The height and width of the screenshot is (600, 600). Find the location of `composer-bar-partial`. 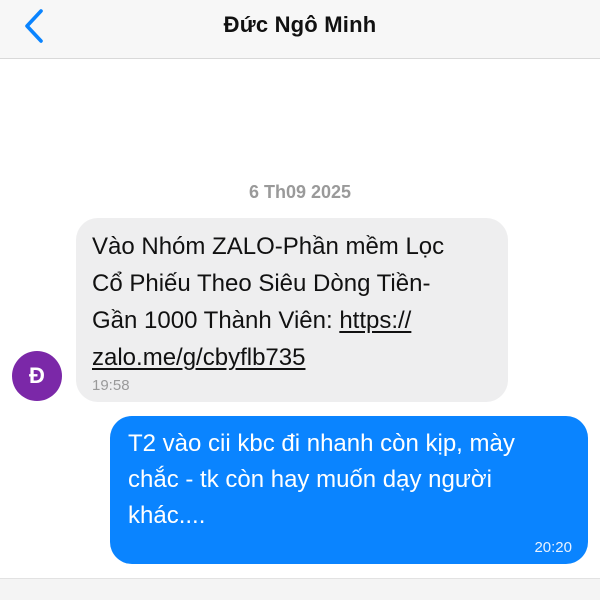

composer-bar-partial is located at coordinates (300, 589).